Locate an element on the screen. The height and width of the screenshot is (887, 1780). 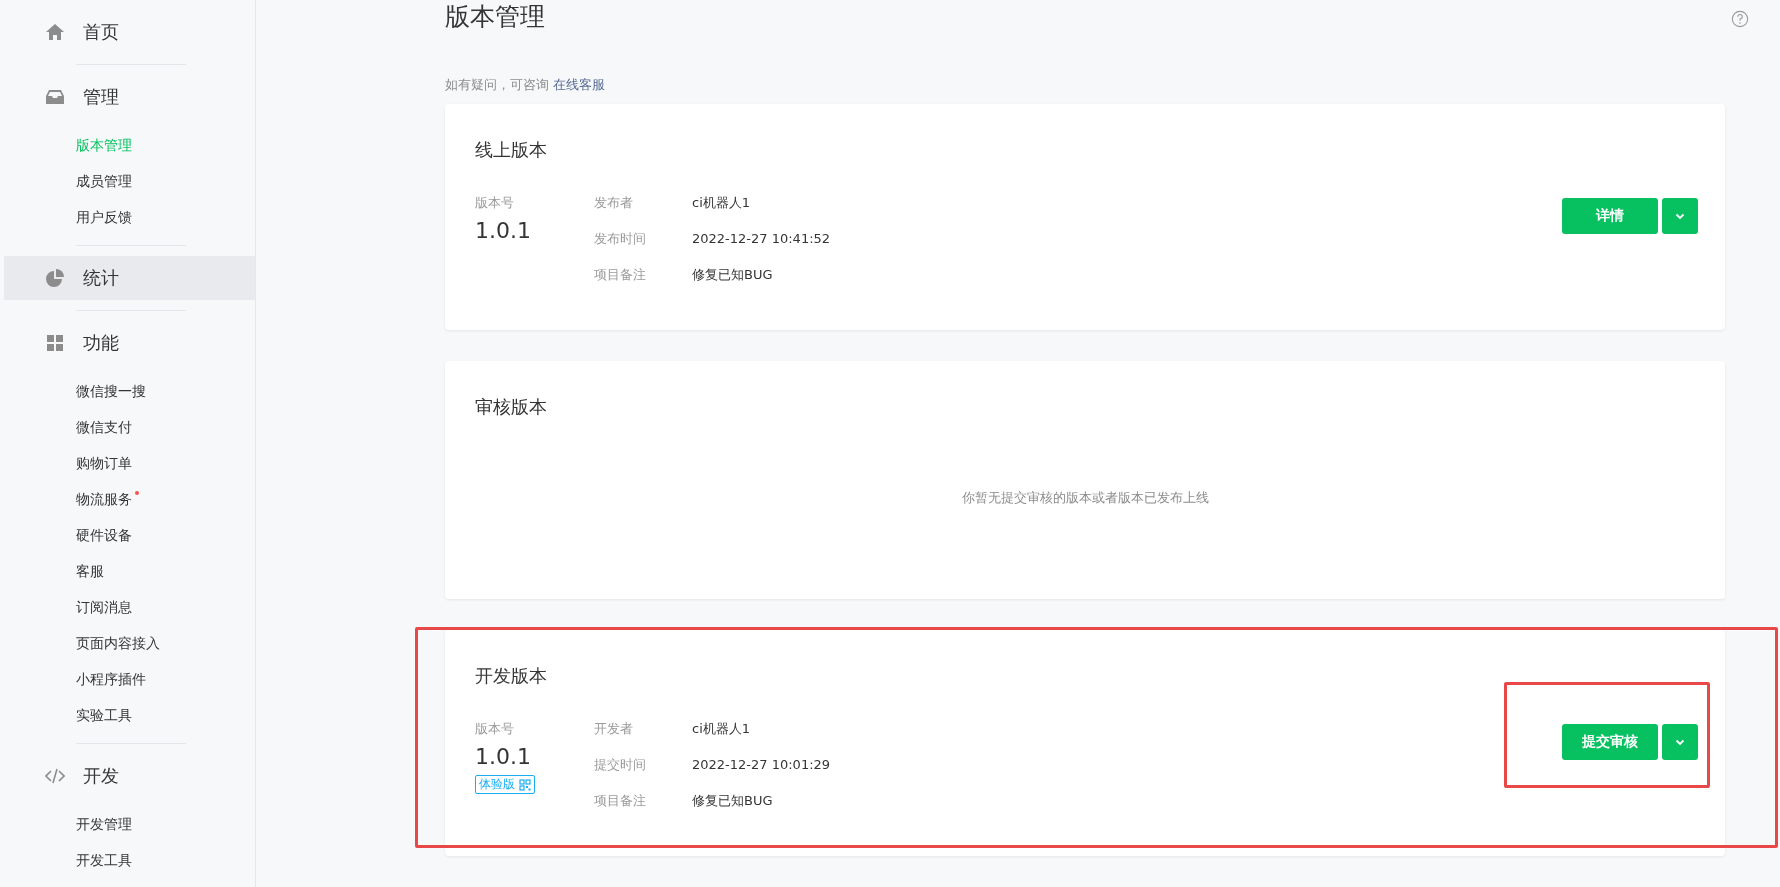
empty-message: 你暂无提交审核的版本或者版本已发布上线 is located at coordinates (1085, 498).